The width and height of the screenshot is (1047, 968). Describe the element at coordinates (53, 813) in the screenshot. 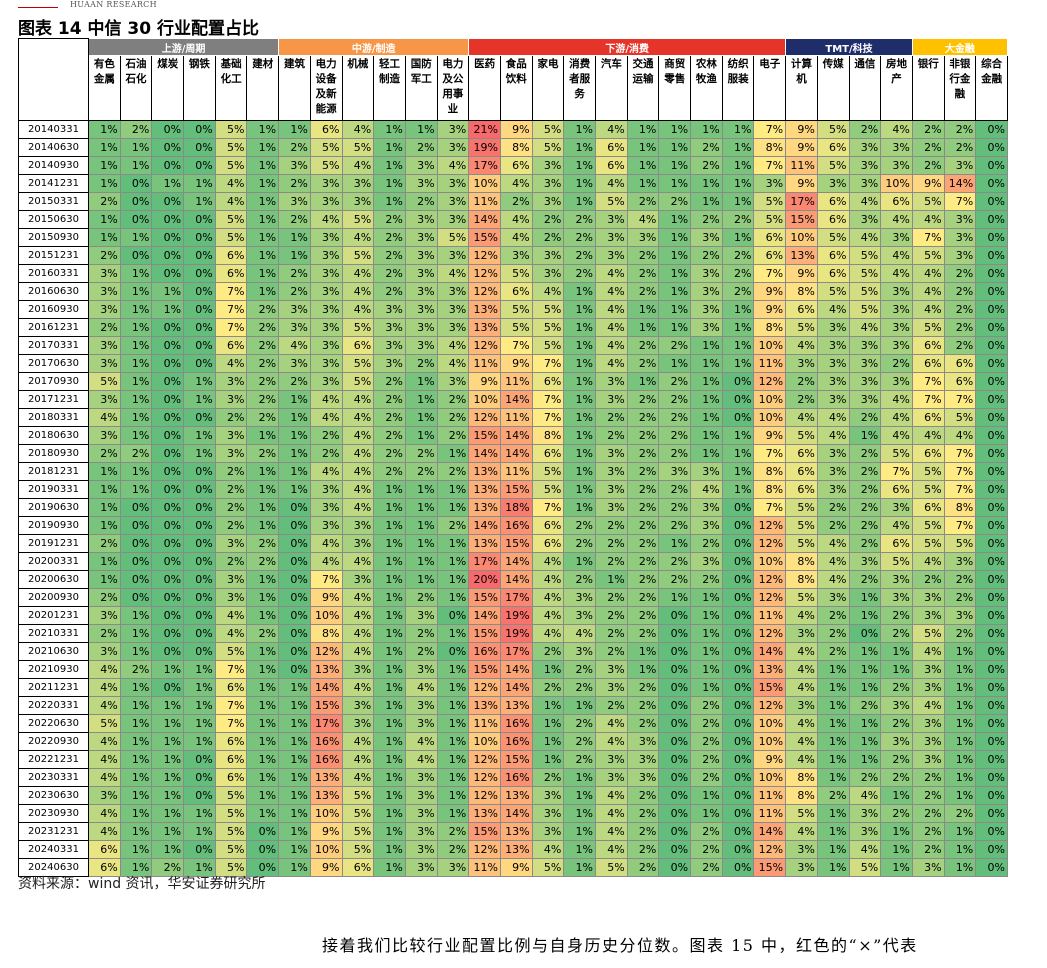

I see `row-date: 20230930` at that location.